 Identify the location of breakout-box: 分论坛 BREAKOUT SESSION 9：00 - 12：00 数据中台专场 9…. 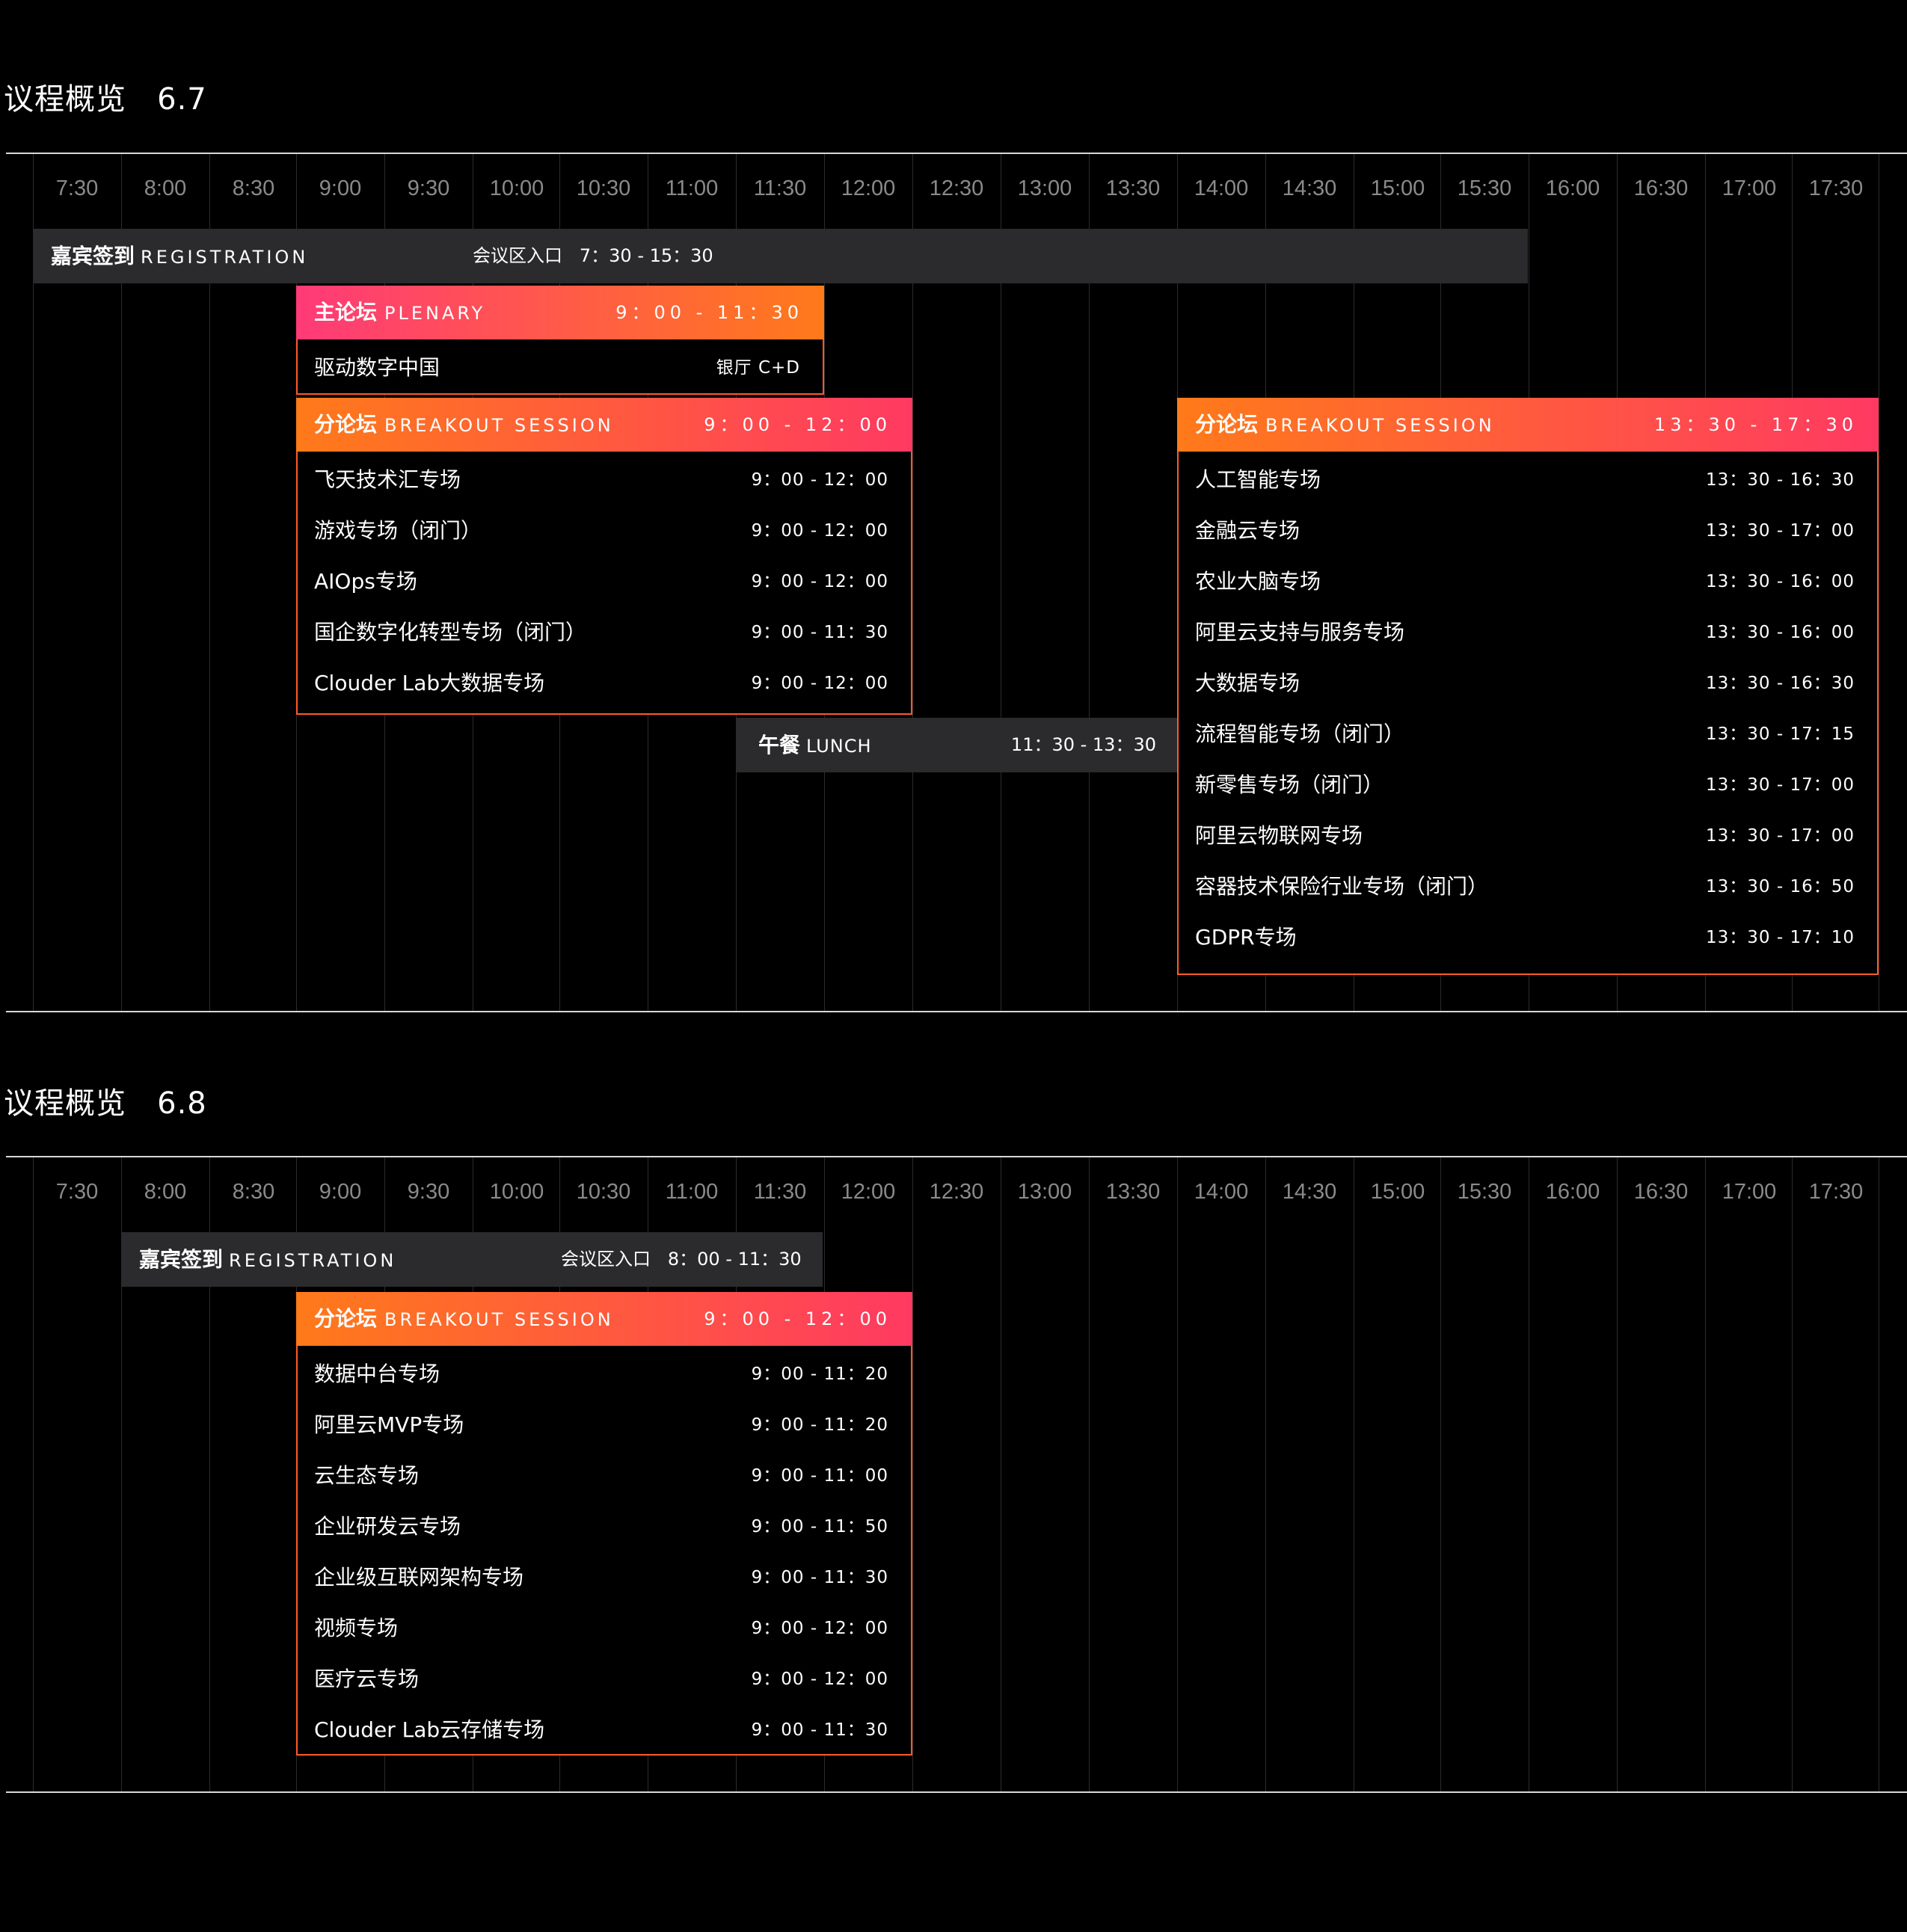
(604, 1524).